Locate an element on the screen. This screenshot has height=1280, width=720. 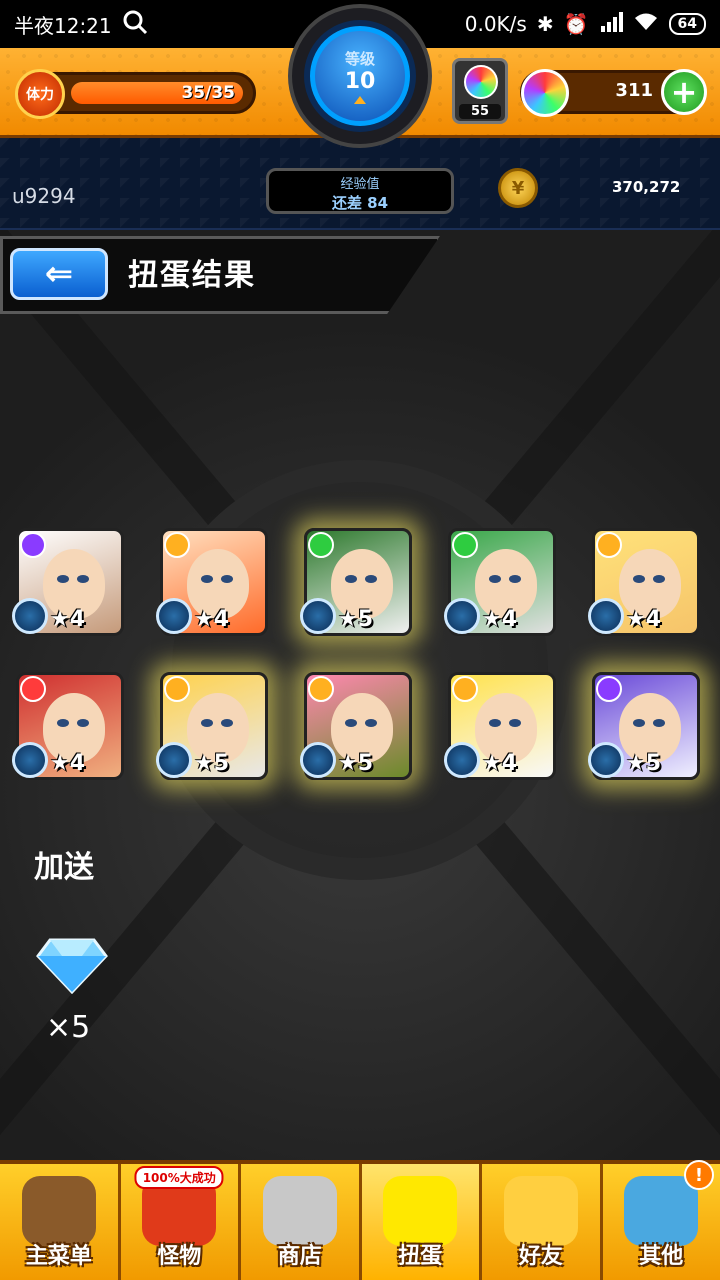
luck-orb-counter: 55 is located at coordinates (480, 91).